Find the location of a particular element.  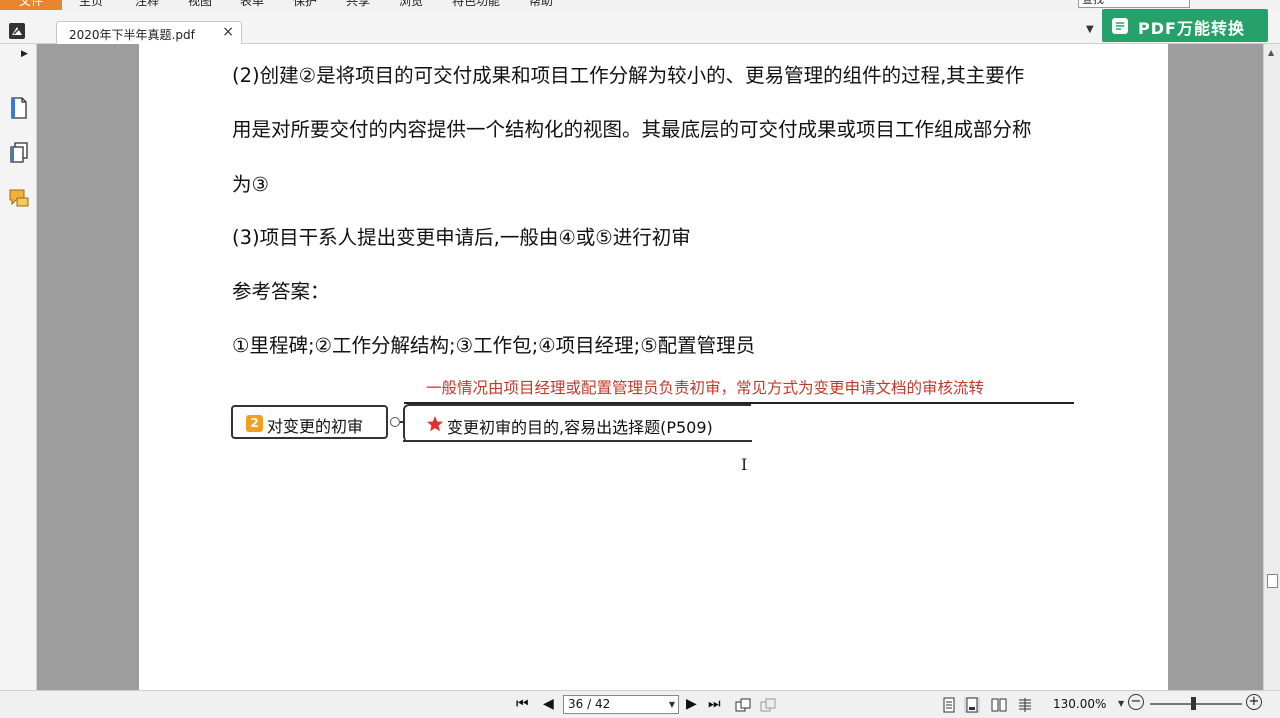

zoom-slider-thumb is located at coordinates (1193, 703).